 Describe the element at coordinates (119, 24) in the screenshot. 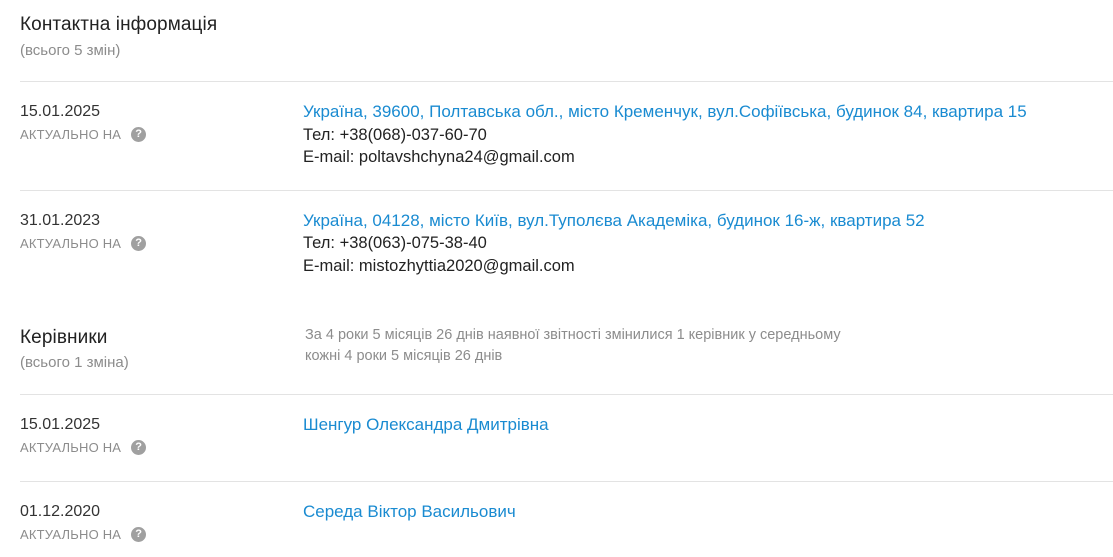

I see `contacts-title: Контактна інформація` at that location.